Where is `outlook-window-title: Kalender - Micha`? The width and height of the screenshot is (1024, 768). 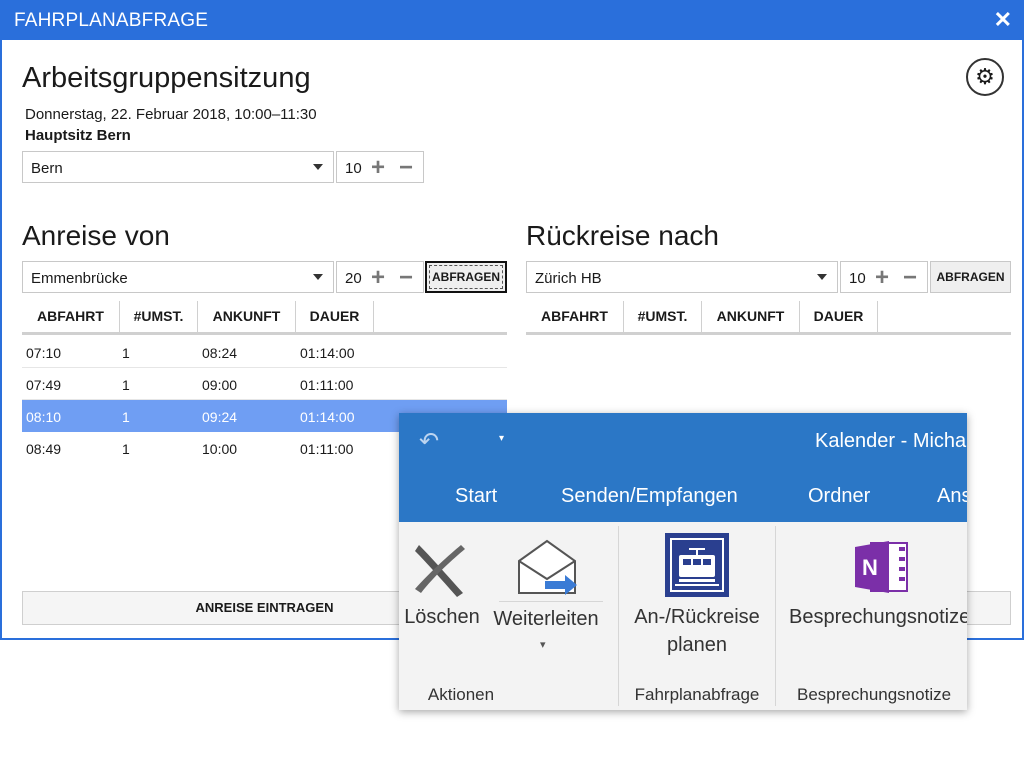
outlook-window-title: Kalender - Micha is located at coordinates (891, 441).